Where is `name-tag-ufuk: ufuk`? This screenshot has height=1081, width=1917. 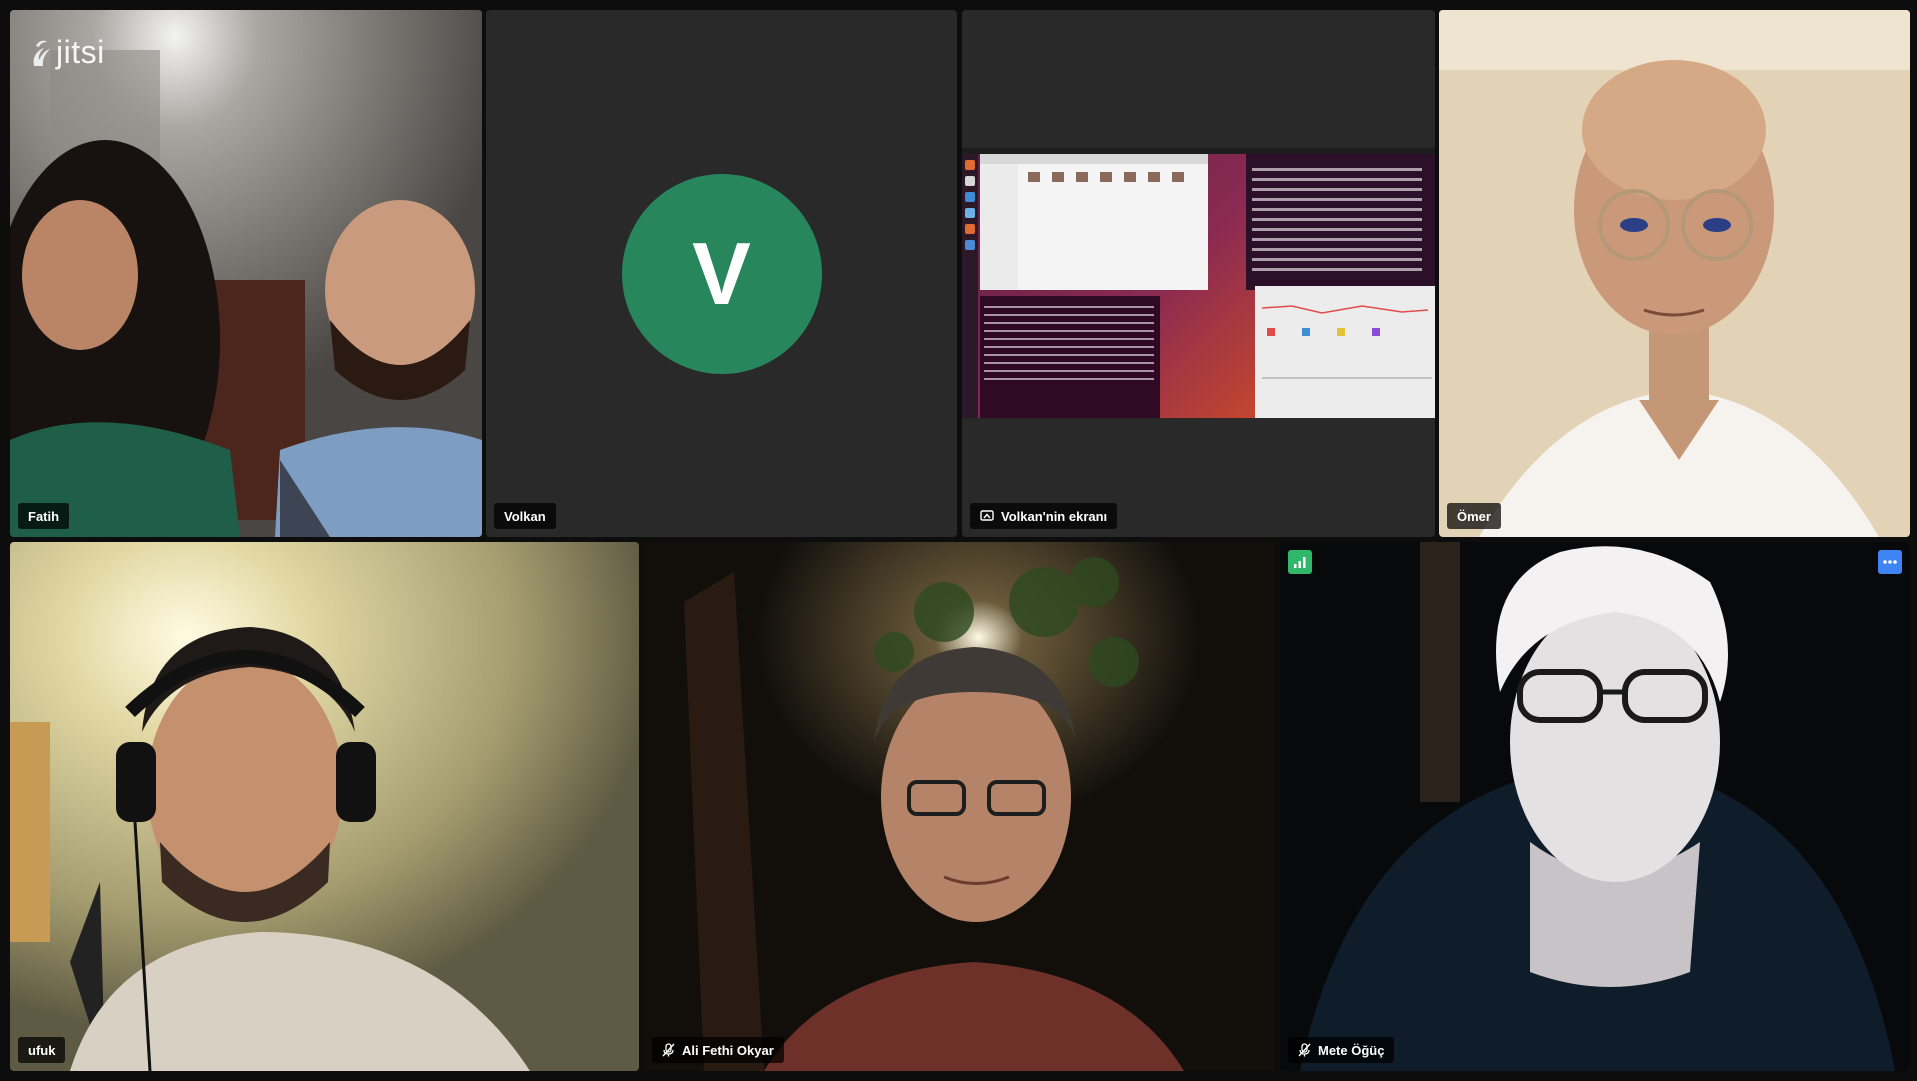
name-tag-ufuk: ufuk is located at coordinates (42, 1050).